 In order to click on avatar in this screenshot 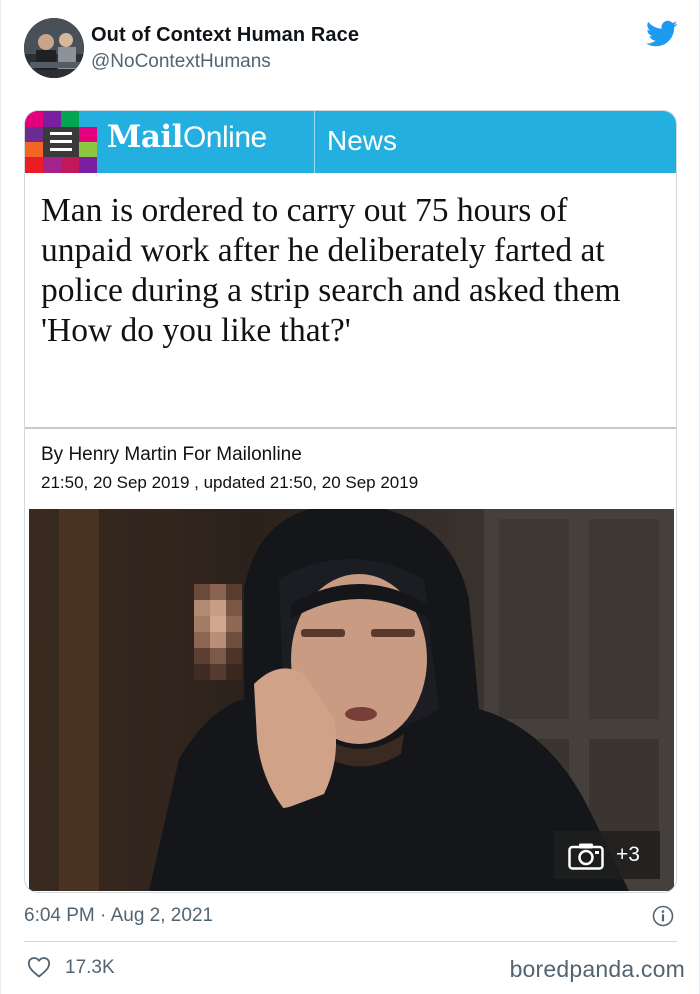, I will do `click(54, 48)`.